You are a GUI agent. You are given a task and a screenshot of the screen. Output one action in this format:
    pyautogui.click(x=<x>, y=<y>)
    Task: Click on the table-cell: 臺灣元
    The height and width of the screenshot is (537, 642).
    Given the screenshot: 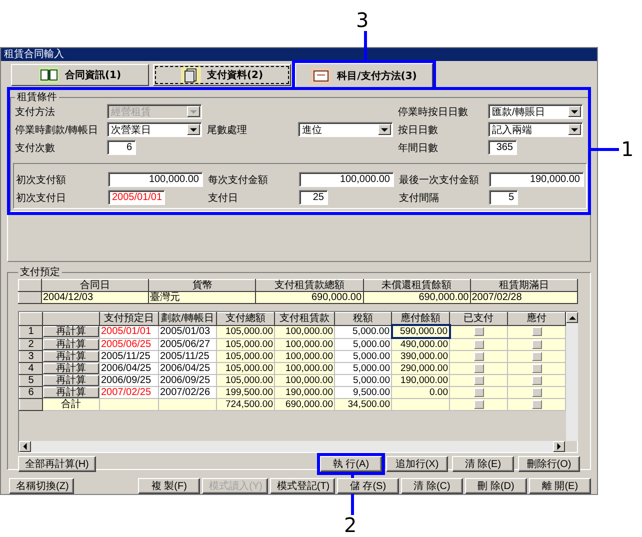 What is the action you would take?
    pyautogui.click(x=202, y=298)
    